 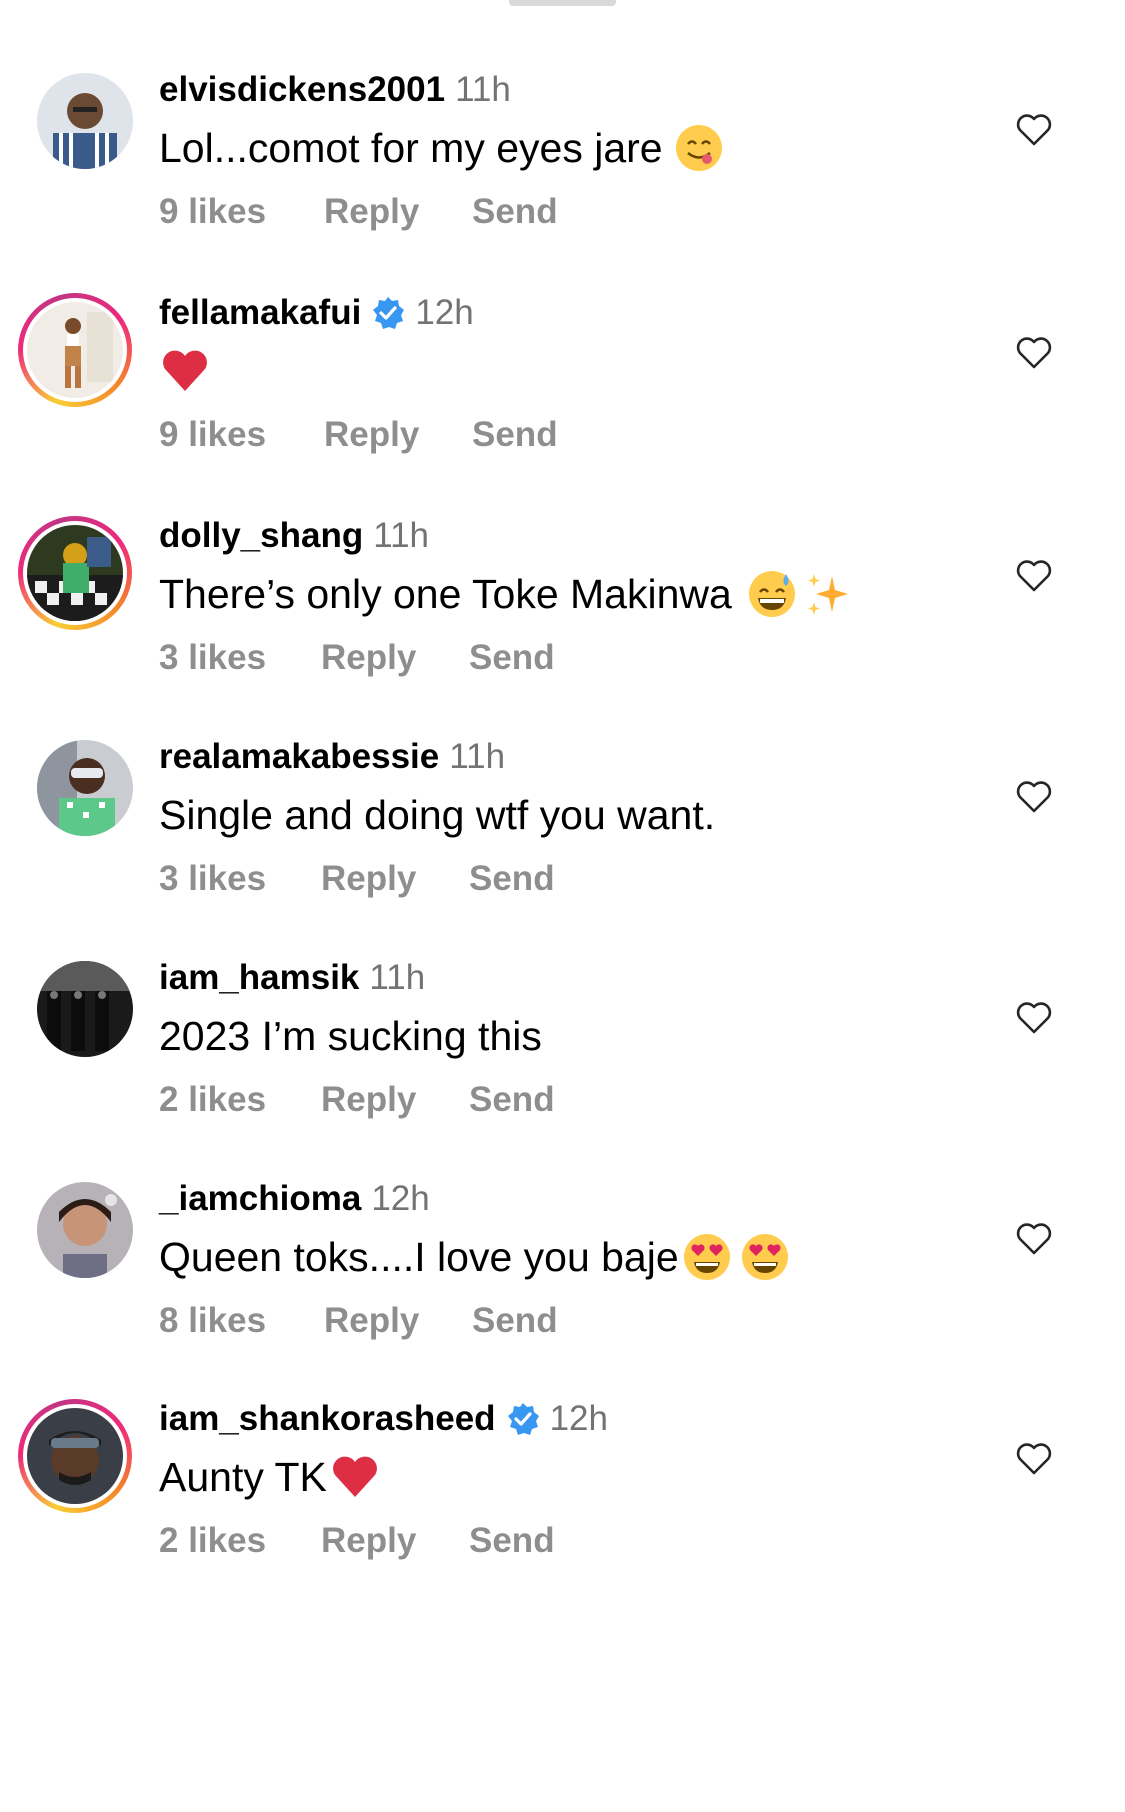 I want to click on comment-header: _iamchioma 12h, so click(x=294, y=1199).